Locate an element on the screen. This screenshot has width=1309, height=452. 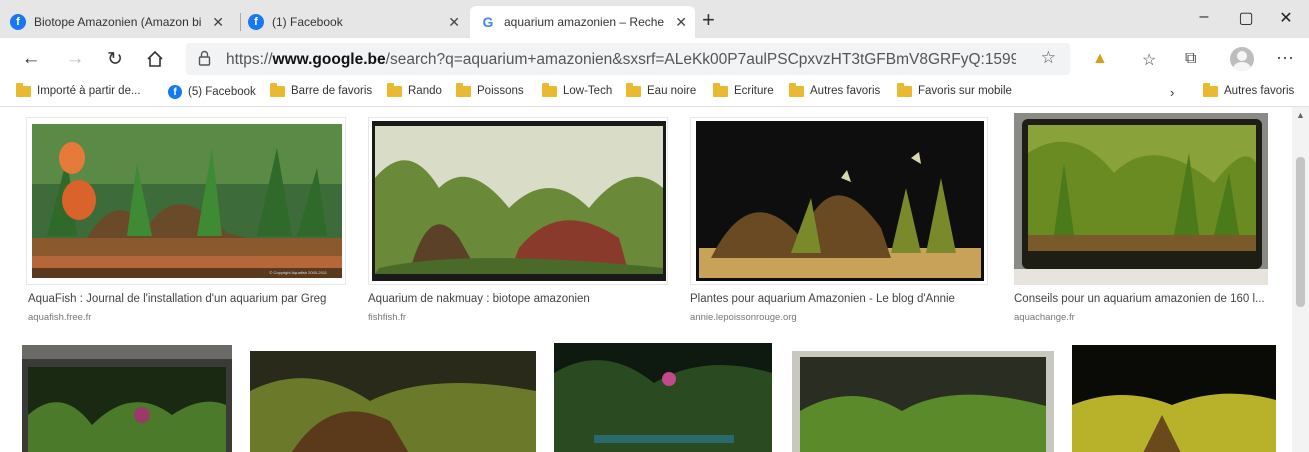
lock-icon is located at coordinates (204, 58).